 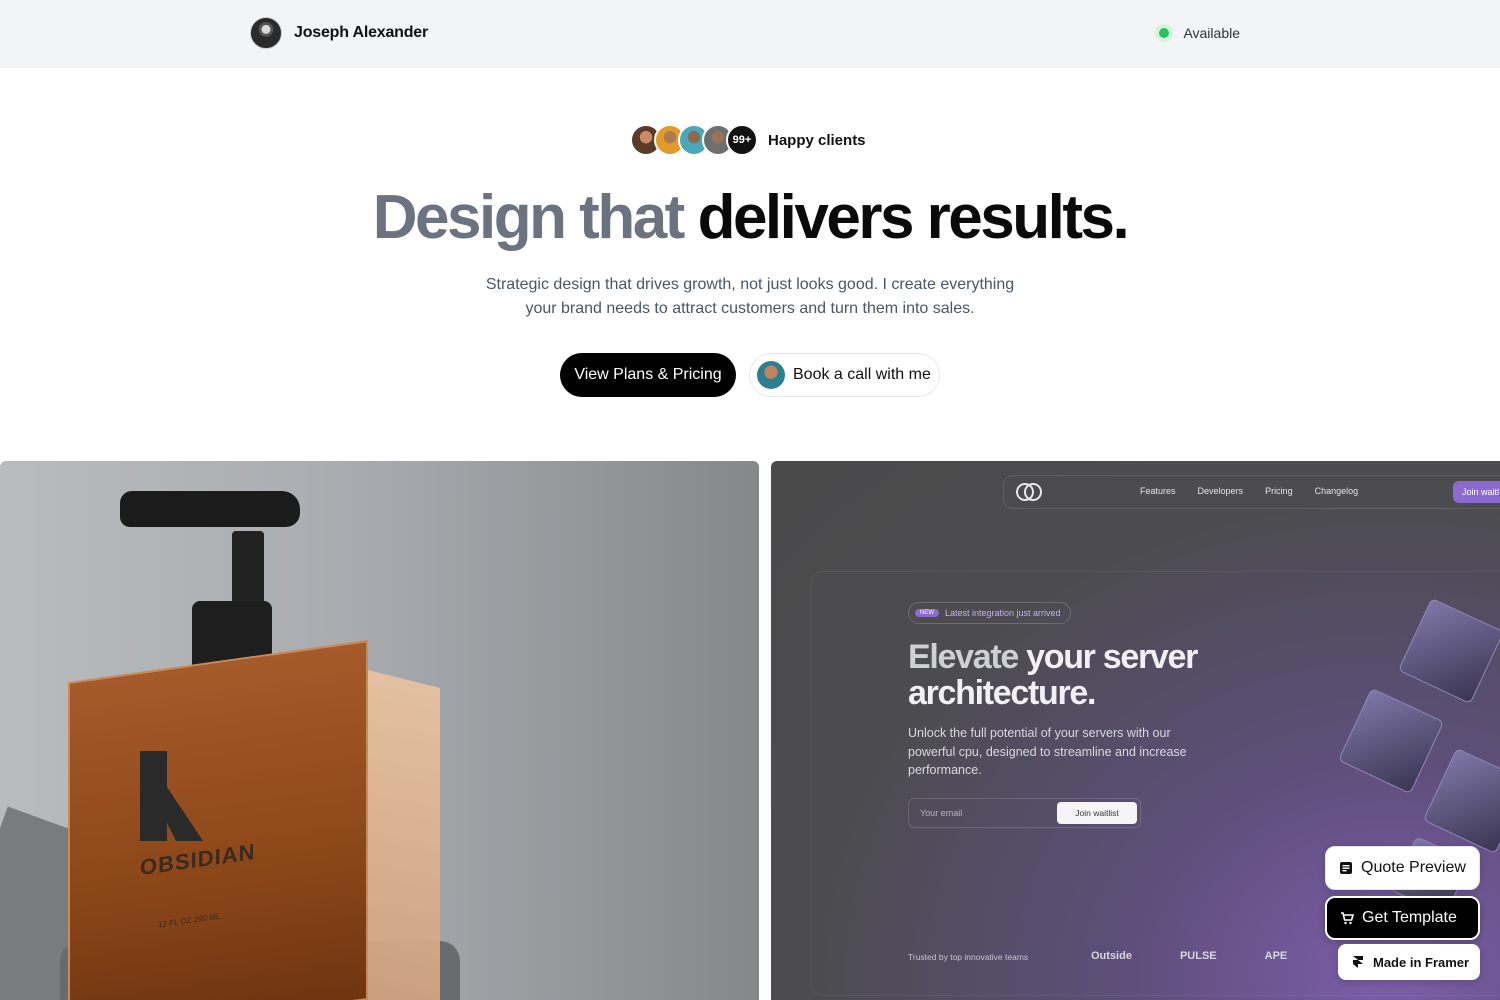 I want to click on mockup-nav-item: Changelog, so click(x=1336, y=491).